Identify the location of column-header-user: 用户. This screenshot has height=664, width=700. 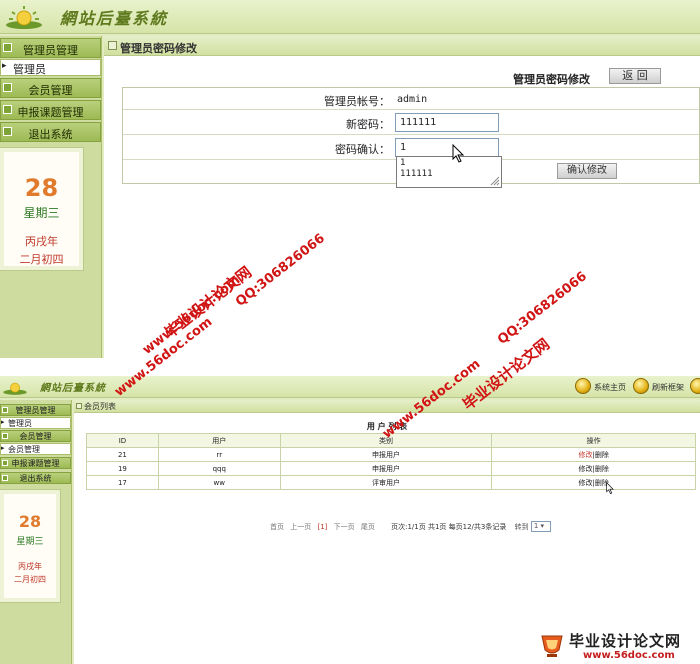
(219, 440).